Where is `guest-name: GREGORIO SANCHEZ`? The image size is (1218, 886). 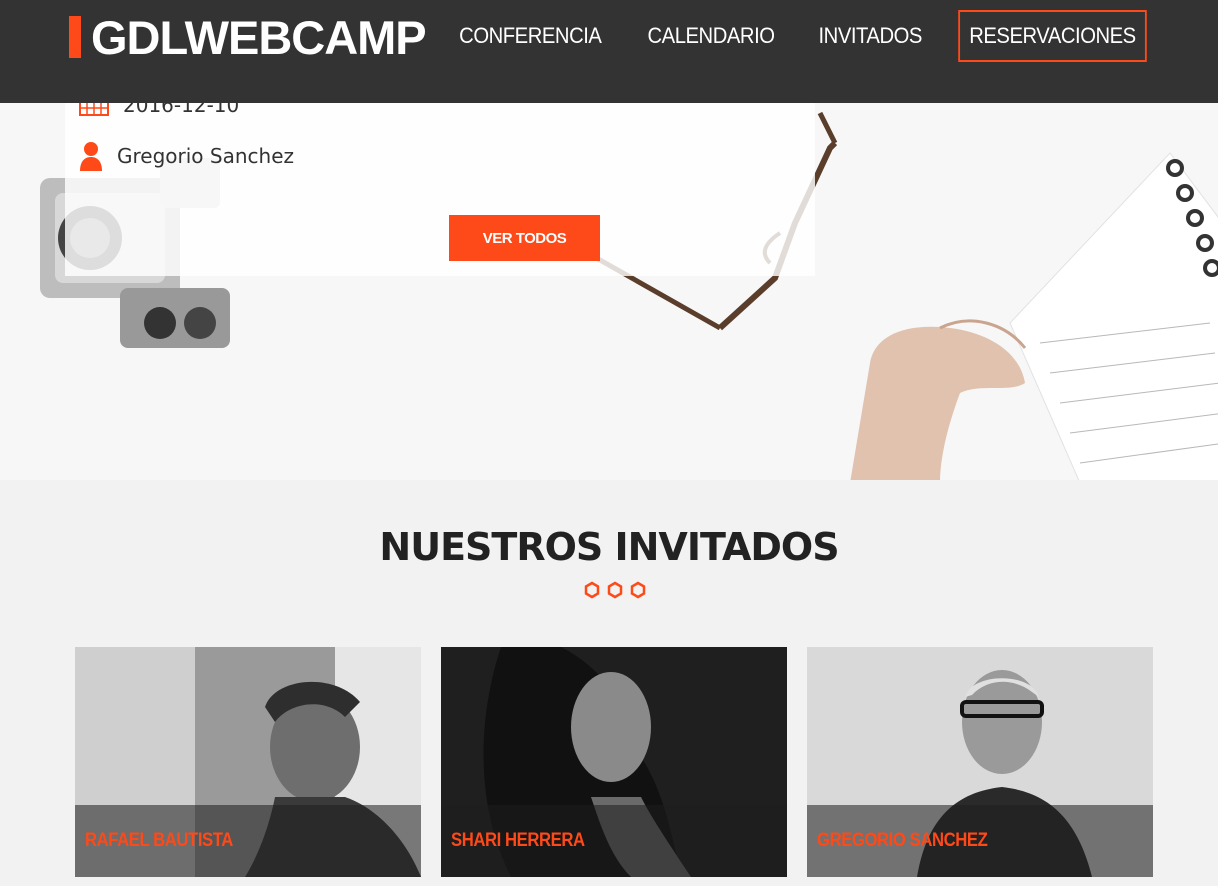
guest-name: GREGORIO SANCHEZ is located at coordinates (902, 840).